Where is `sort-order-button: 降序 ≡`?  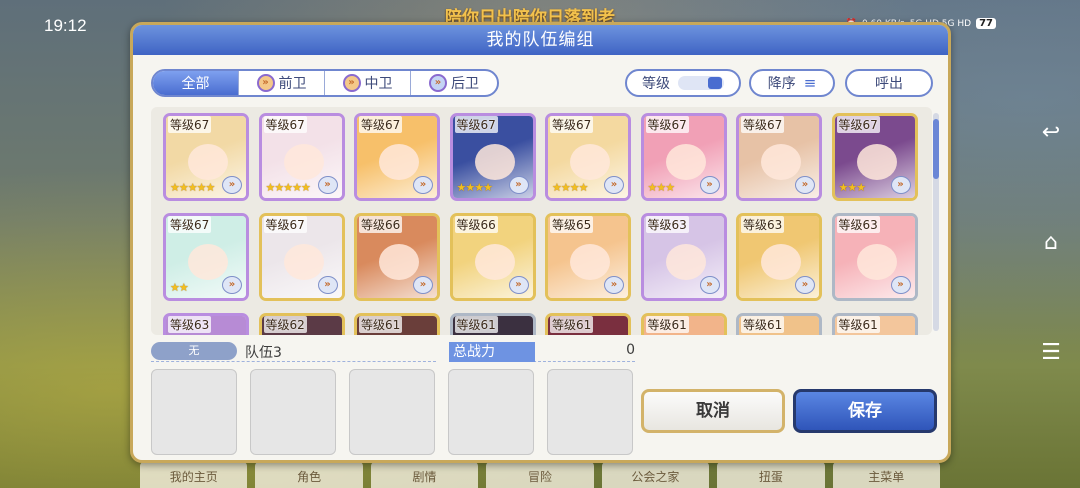 sort-order-button: 降序 ≡ is located at coordinates (792, 83).